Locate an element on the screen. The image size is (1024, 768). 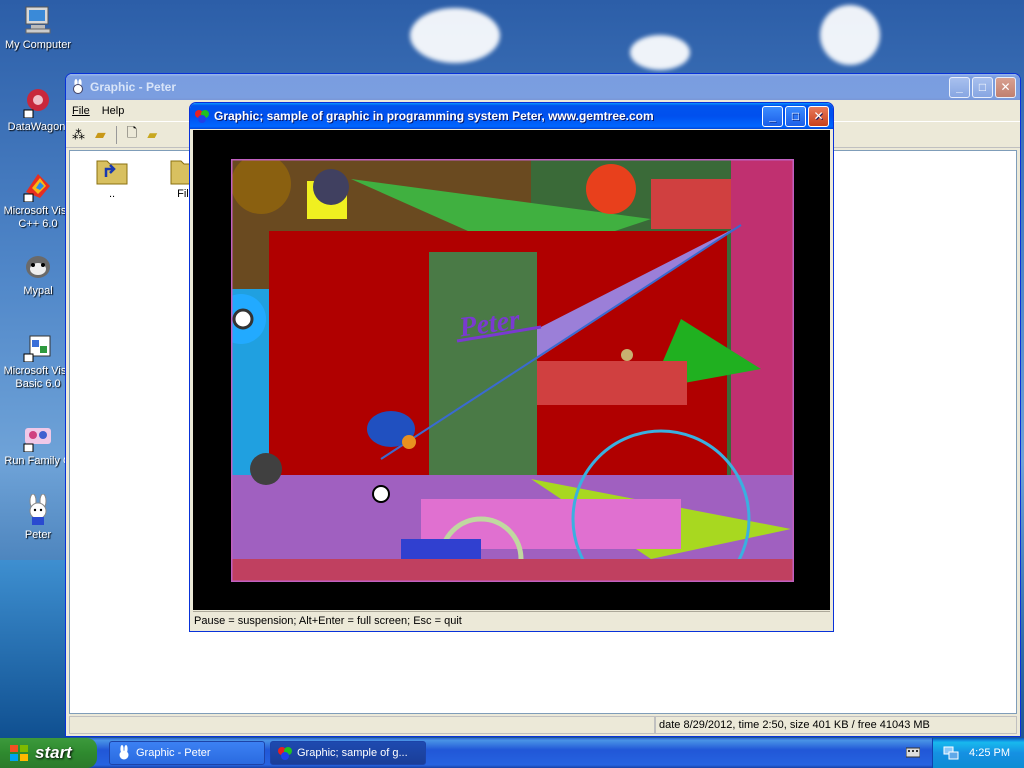
vcpp-icon is located at coordinates (38, 186).